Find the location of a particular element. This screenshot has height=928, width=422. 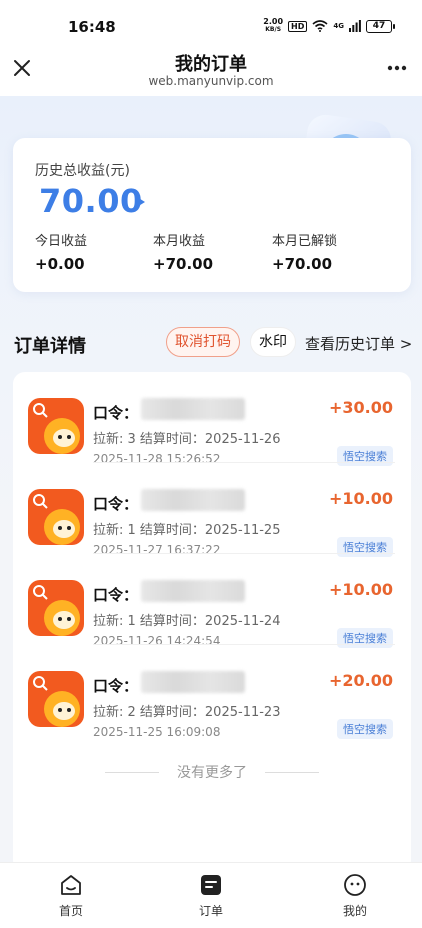

list-end: 没有更多了 is located at coordinates (212, 772).